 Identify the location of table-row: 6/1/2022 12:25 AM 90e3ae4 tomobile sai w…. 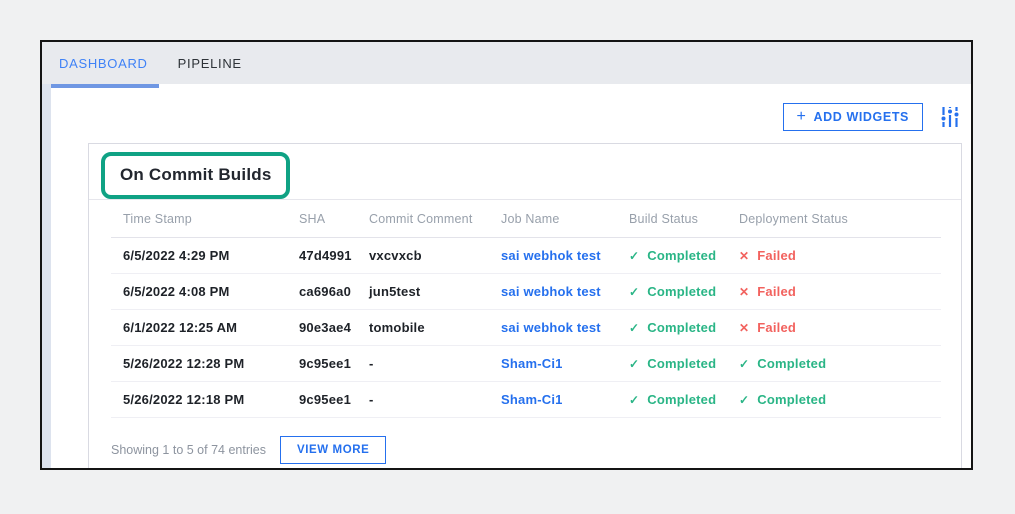
(526, 328).